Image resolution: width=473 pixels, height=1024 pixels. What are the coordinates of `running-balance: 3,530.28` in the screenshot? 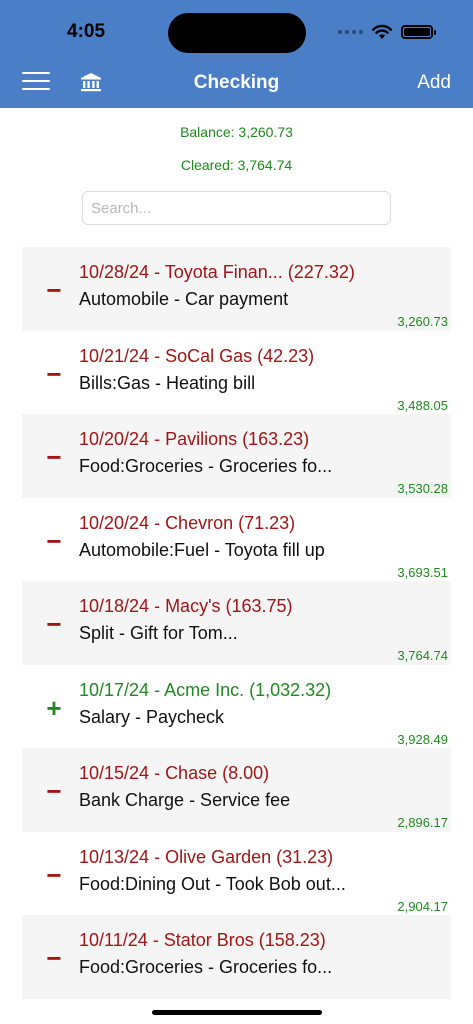 It's located at (422, 488).